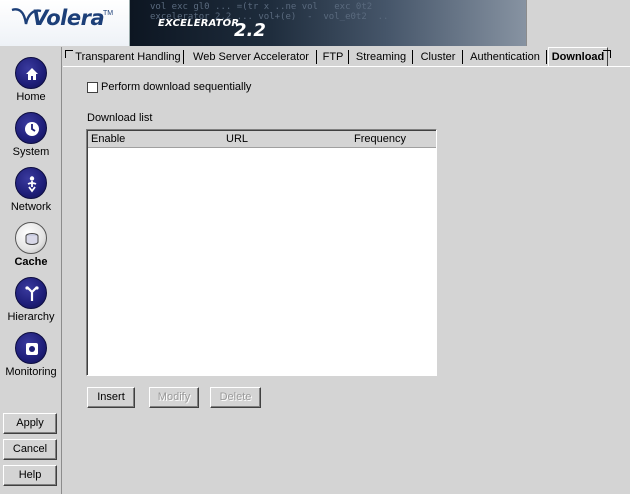  What do you see at coordinates (438, 57) in the screenshot?
I see `tab-cluster: Cluster` at bounding box center [438, 57].